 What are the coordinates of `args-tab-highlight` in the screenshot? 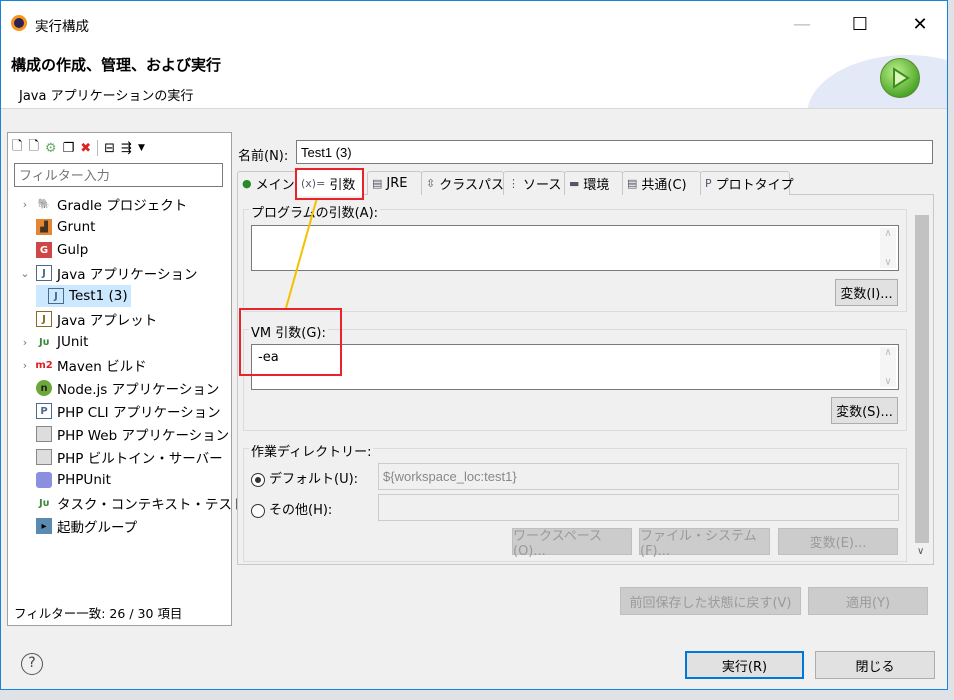 It's located at (329, 184).